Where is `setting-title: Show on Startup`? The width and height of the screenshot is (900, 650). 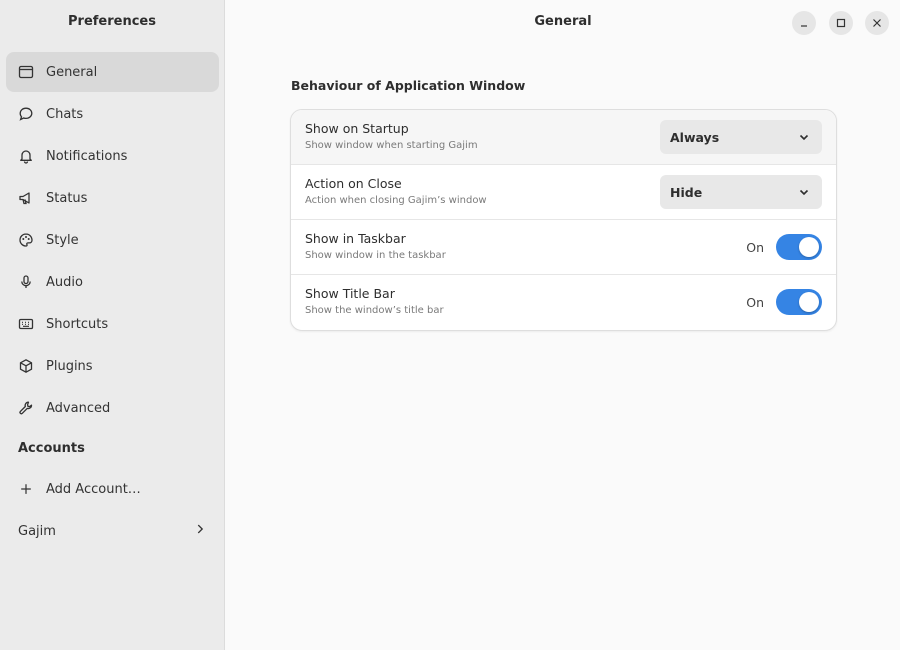 setting-title: Show on Startup is located at coordinates (357, 128).